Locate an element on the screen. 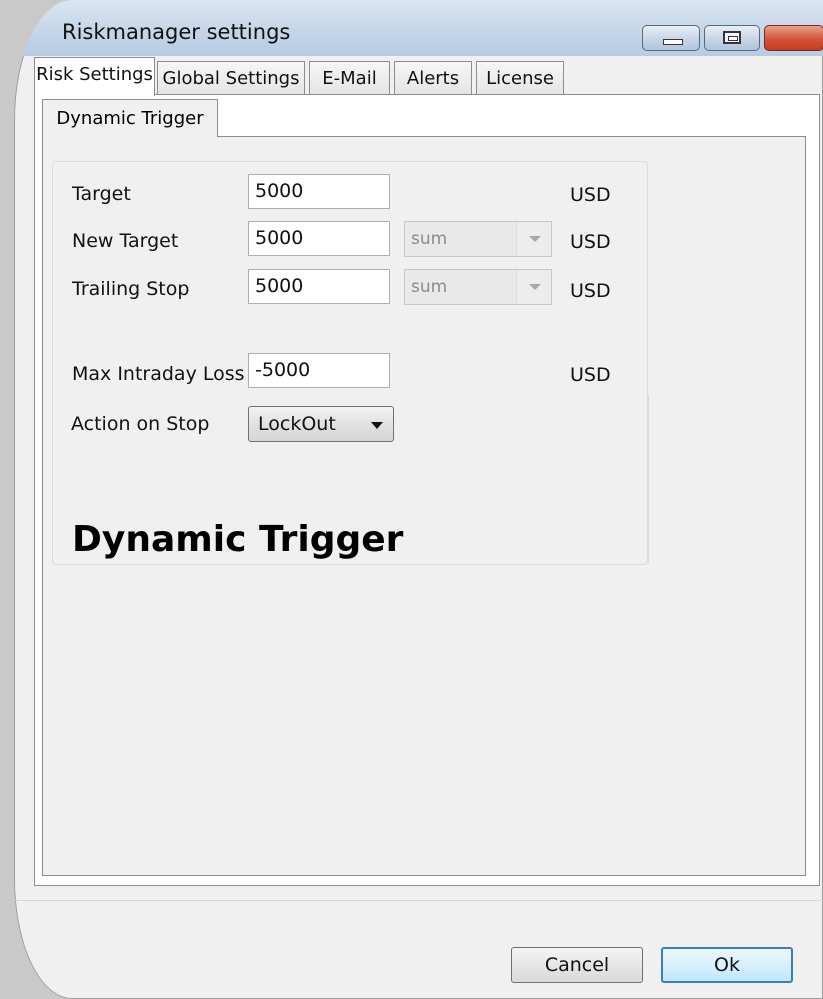 This screenshot has width=823, height=999. title-bar: Riskmanager settings is located at coordinates (418, 28).